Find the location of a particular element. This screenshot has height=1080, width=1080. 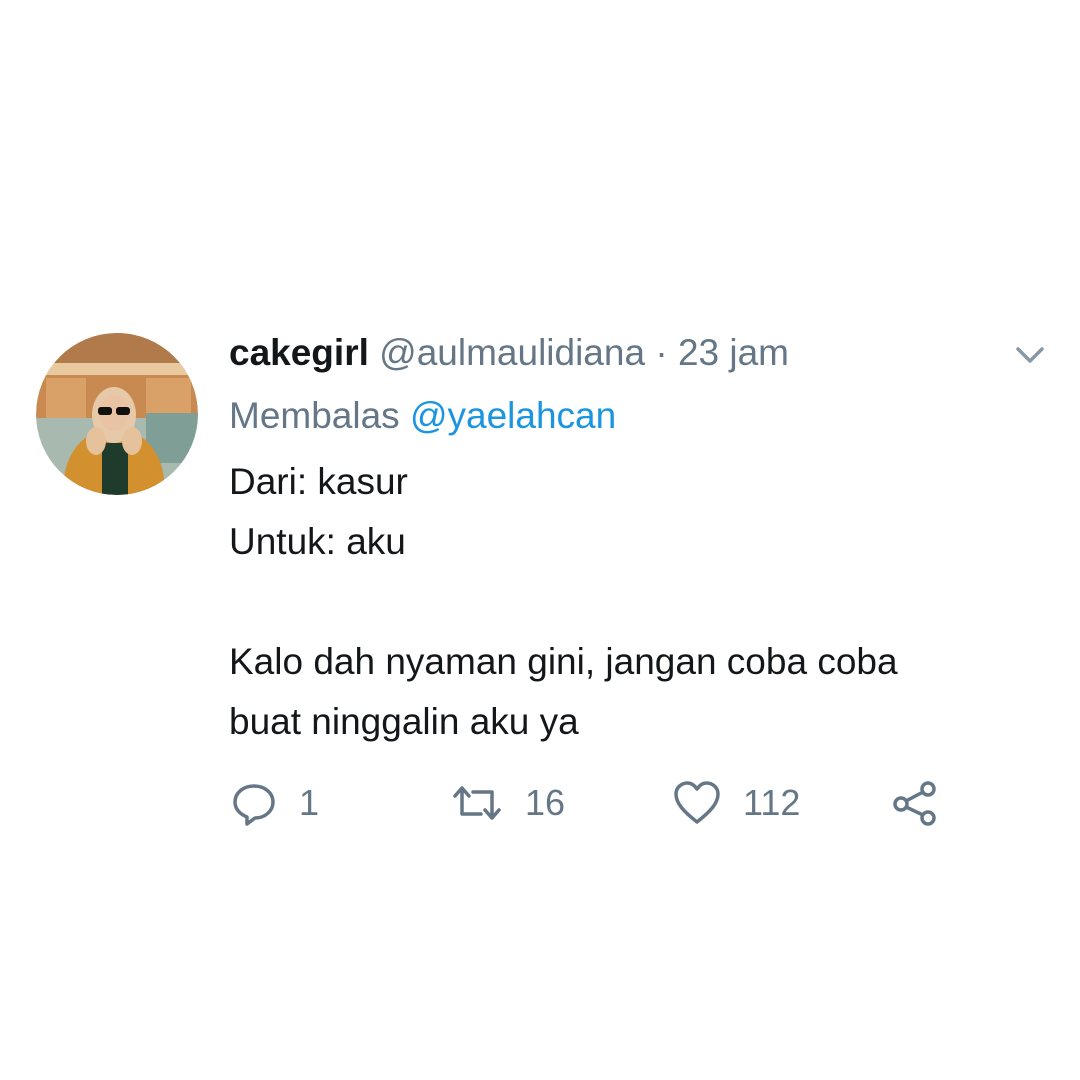

reply-mention-link: @yaelahcan is located at coordinates (513, 415).